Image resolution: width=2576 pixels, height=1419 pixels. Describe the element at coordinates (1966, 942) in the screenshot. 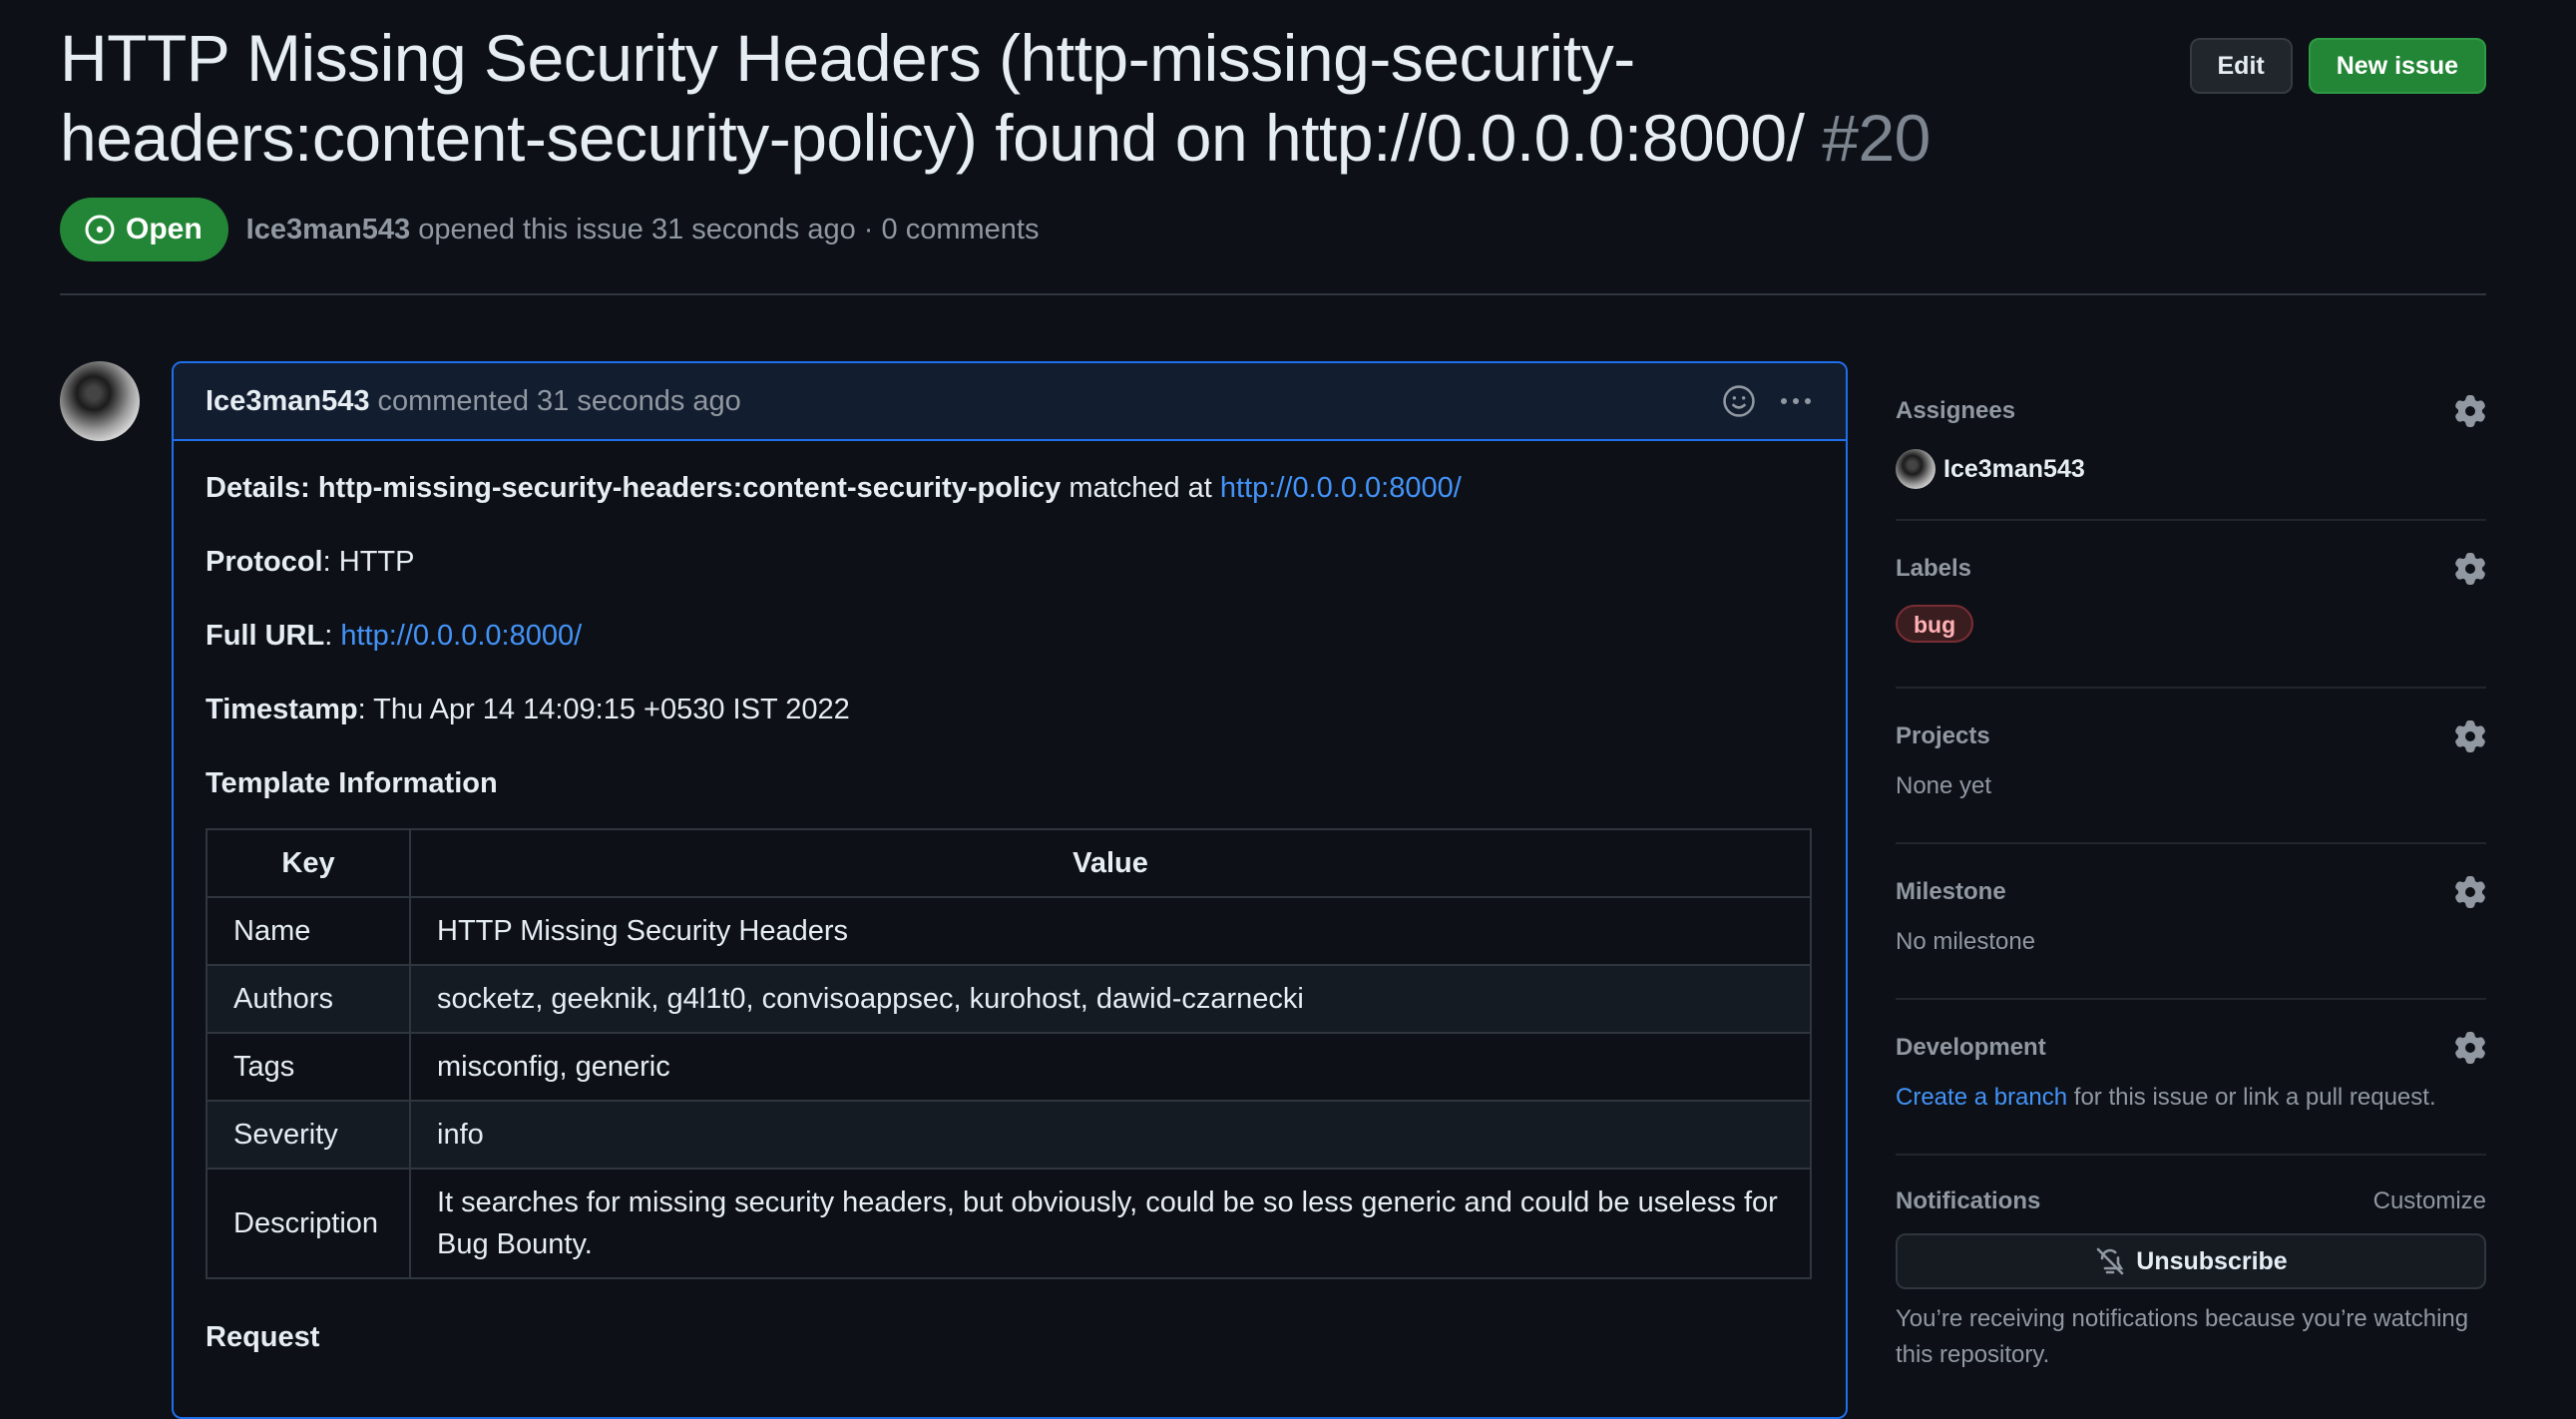

I see `milestone-value: No milestone` at that location.